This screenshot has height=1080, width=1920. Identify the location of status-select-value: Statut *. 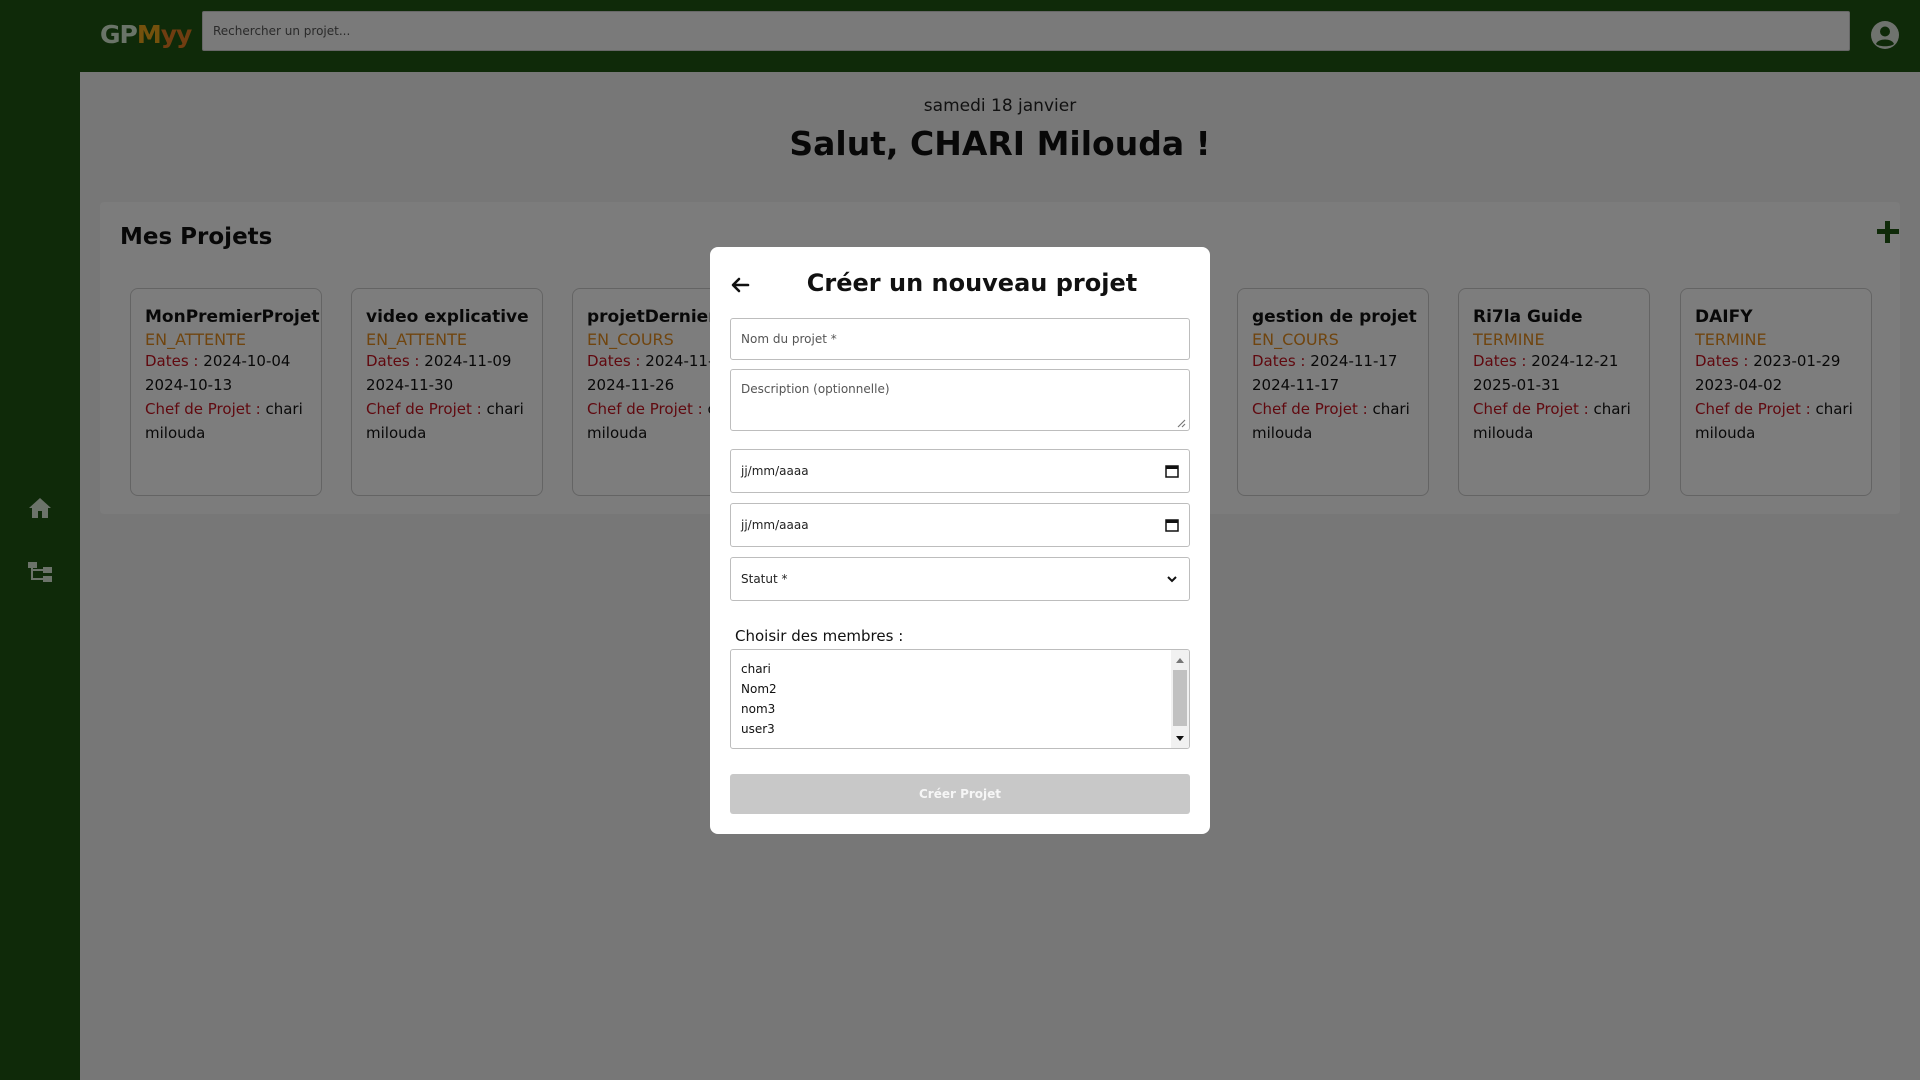
(764, 579).